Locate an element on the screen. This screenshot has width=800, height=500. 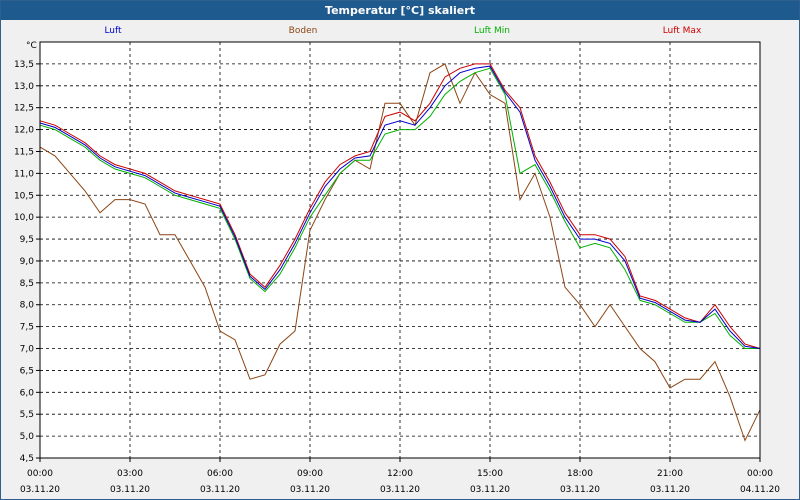
legend-entry: Luft is located at coordinates (113, 31).